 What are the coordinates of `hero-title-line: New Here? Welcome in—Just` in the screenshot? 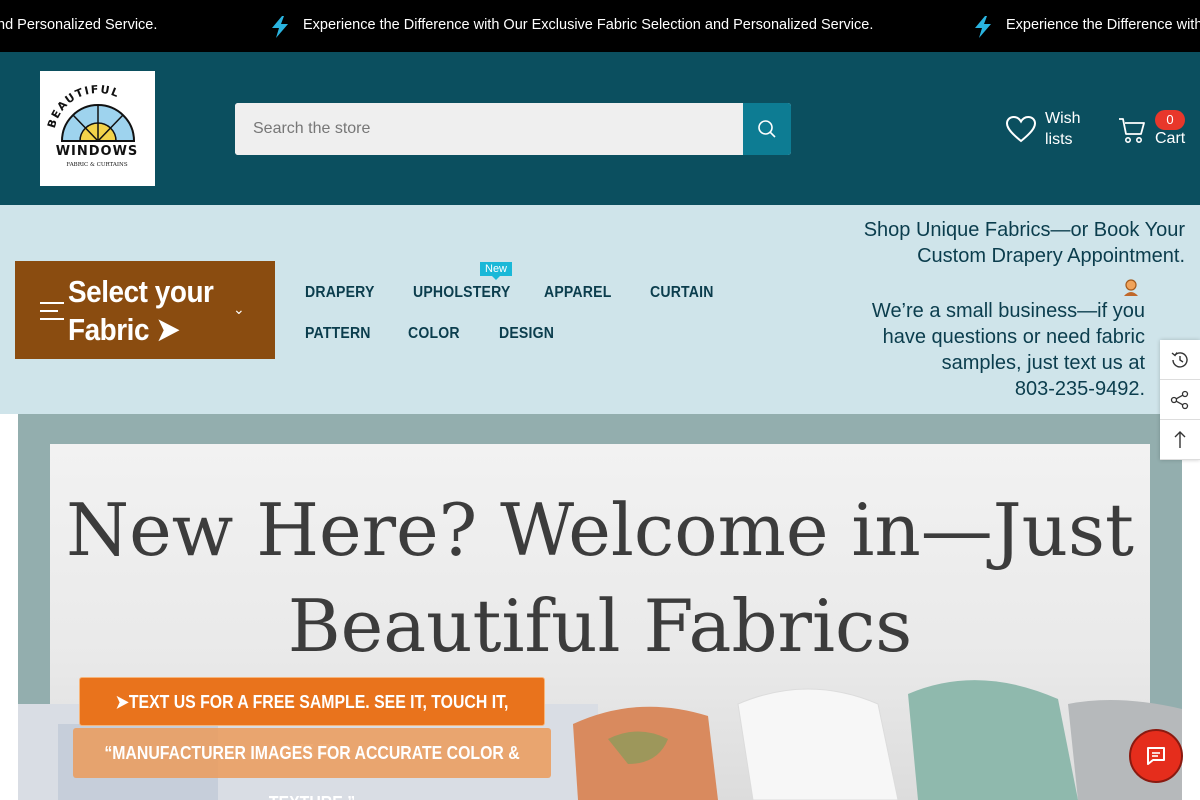 It's located at (600, 530).